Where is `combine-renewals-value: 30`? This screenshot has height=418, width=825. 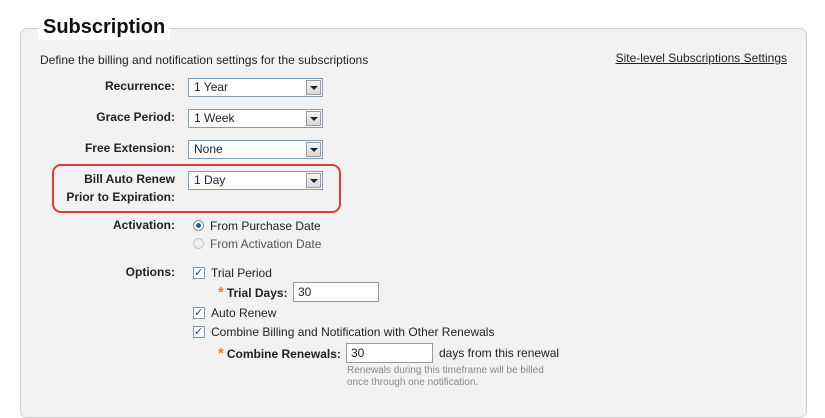
combine-renewals-value: 30 is located at coordinates (358, 353).